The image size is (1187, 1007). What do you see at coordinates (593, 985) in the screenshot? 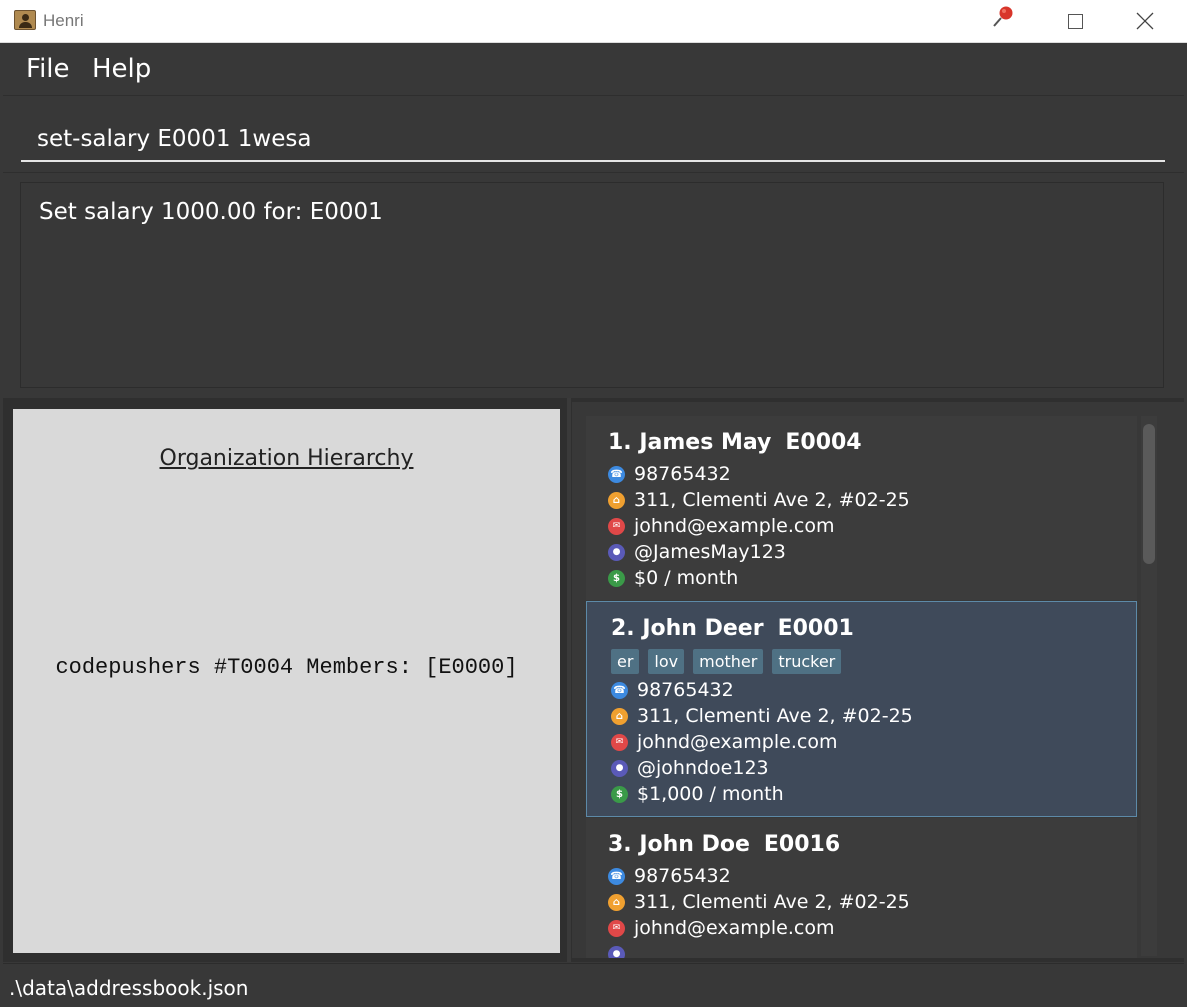
I see `status-bar: .\data\addressbook.json` at bounding box center [593, 985].